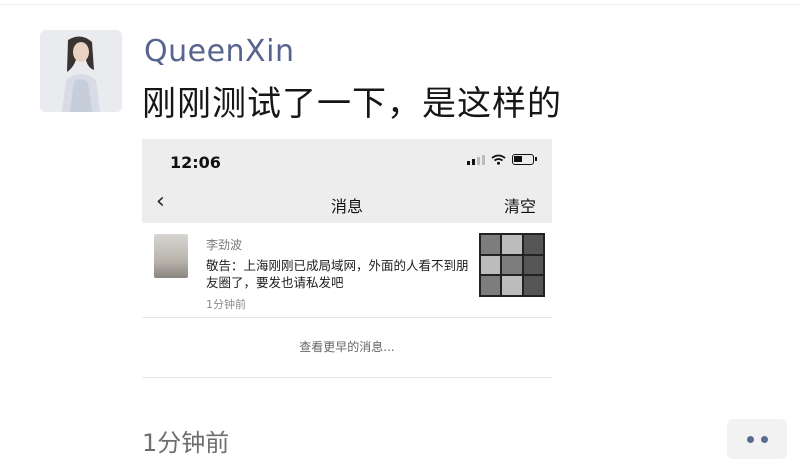  Describe the element at coordinates (757, 439) in the screenshot. I see `more-button` at that location.